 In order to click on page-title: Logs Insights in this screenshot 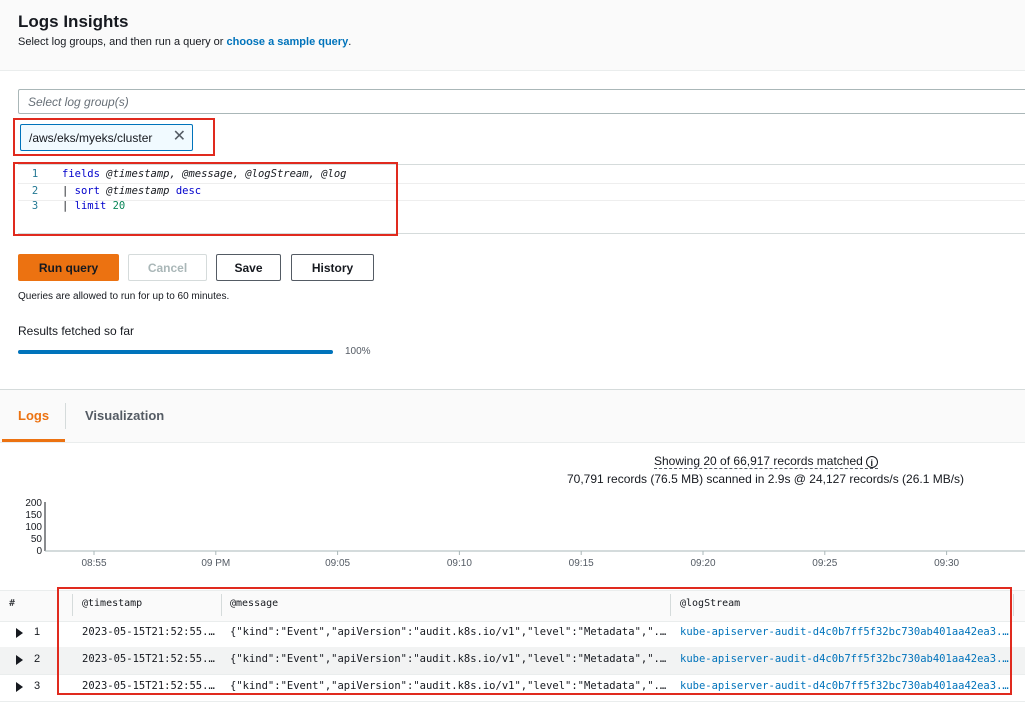, I will do `click(73, 21)`.